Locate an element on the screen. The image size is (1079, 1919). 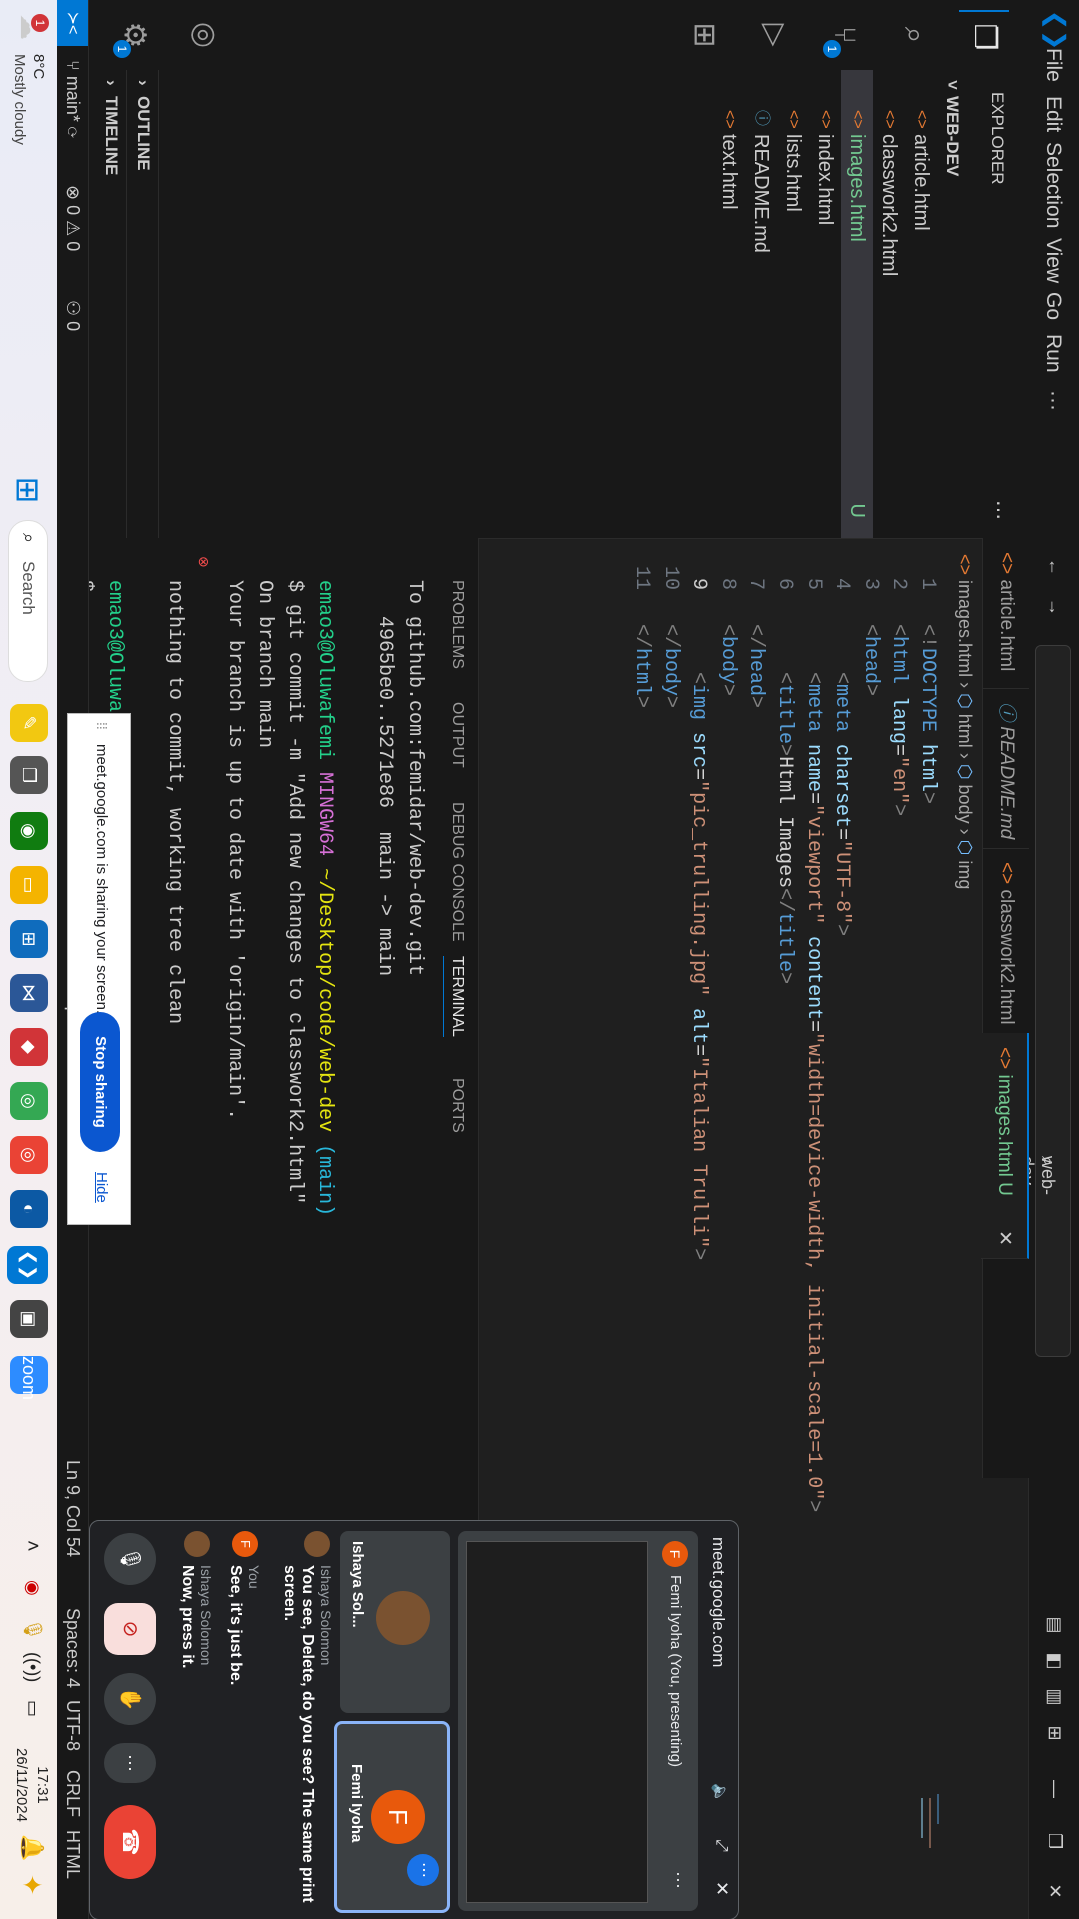
chrome-alt-icon: ◎ is located at coordinates (29, 1155).